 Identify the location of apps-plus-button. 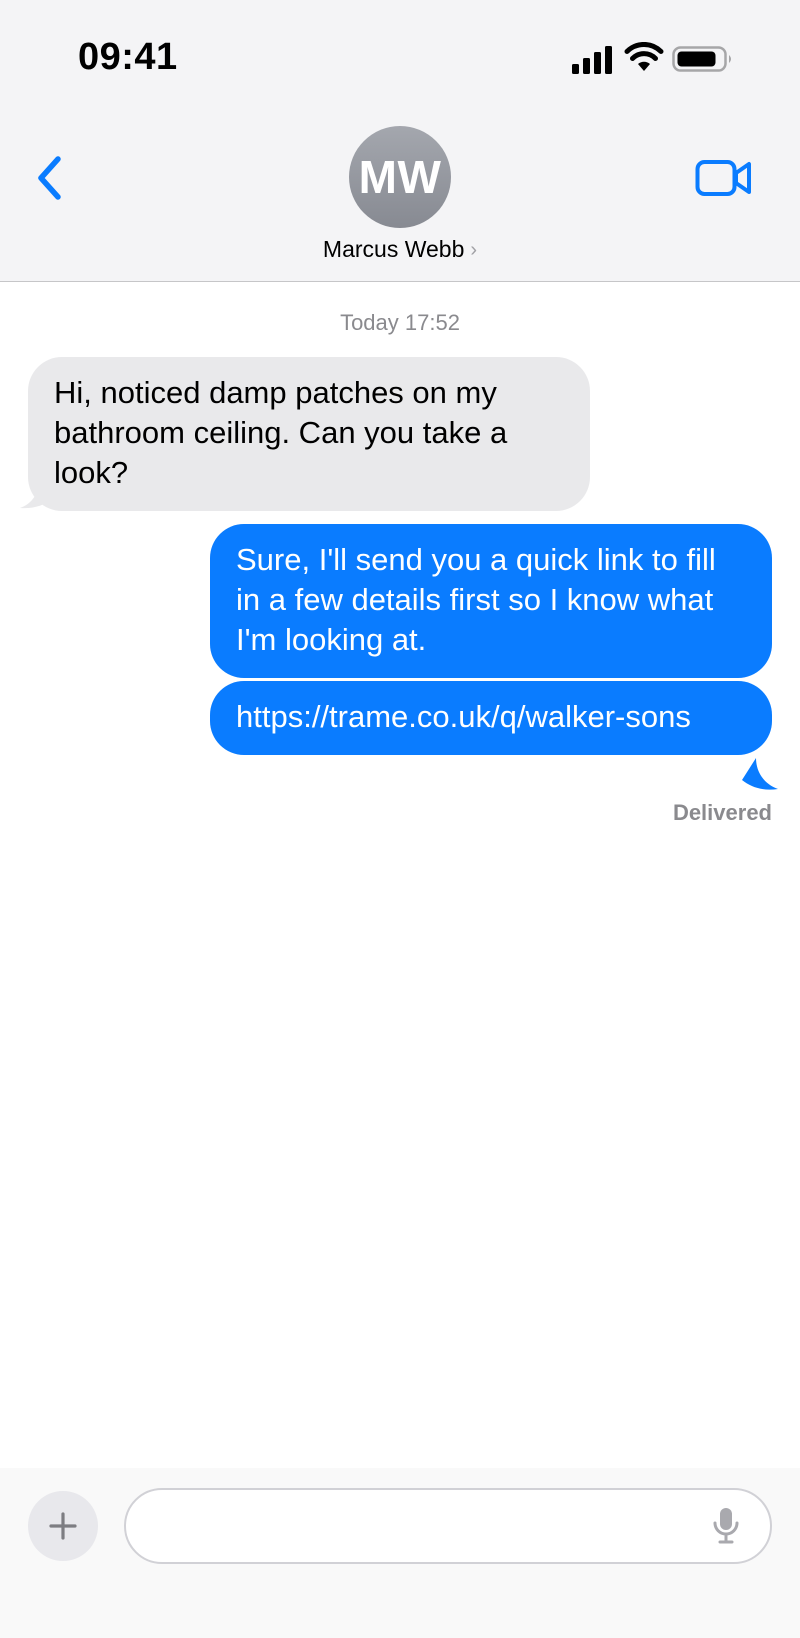
(63, 1526).